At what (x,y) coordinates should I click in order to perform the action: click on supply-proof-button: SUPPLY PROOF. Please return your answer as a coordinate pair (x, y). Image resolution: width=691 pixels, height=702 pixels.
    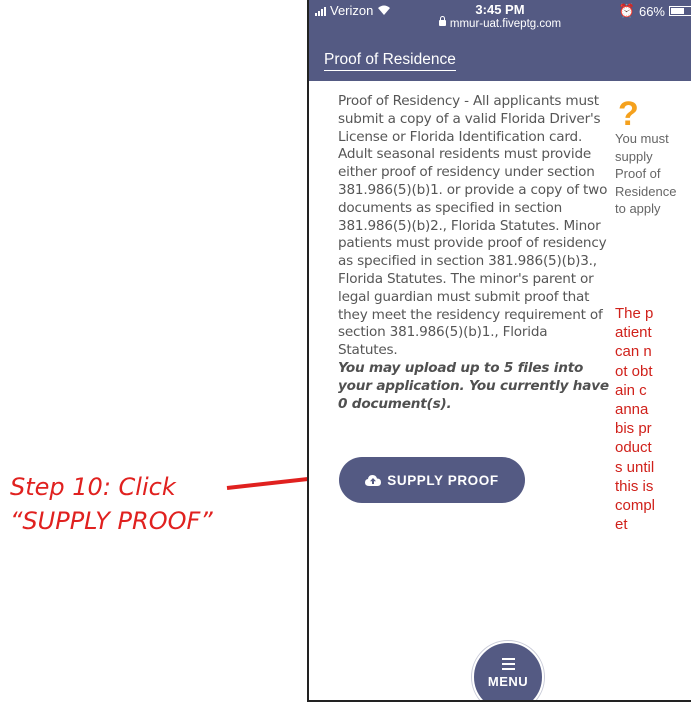
    Looking at the image, I should click on (432, 480).